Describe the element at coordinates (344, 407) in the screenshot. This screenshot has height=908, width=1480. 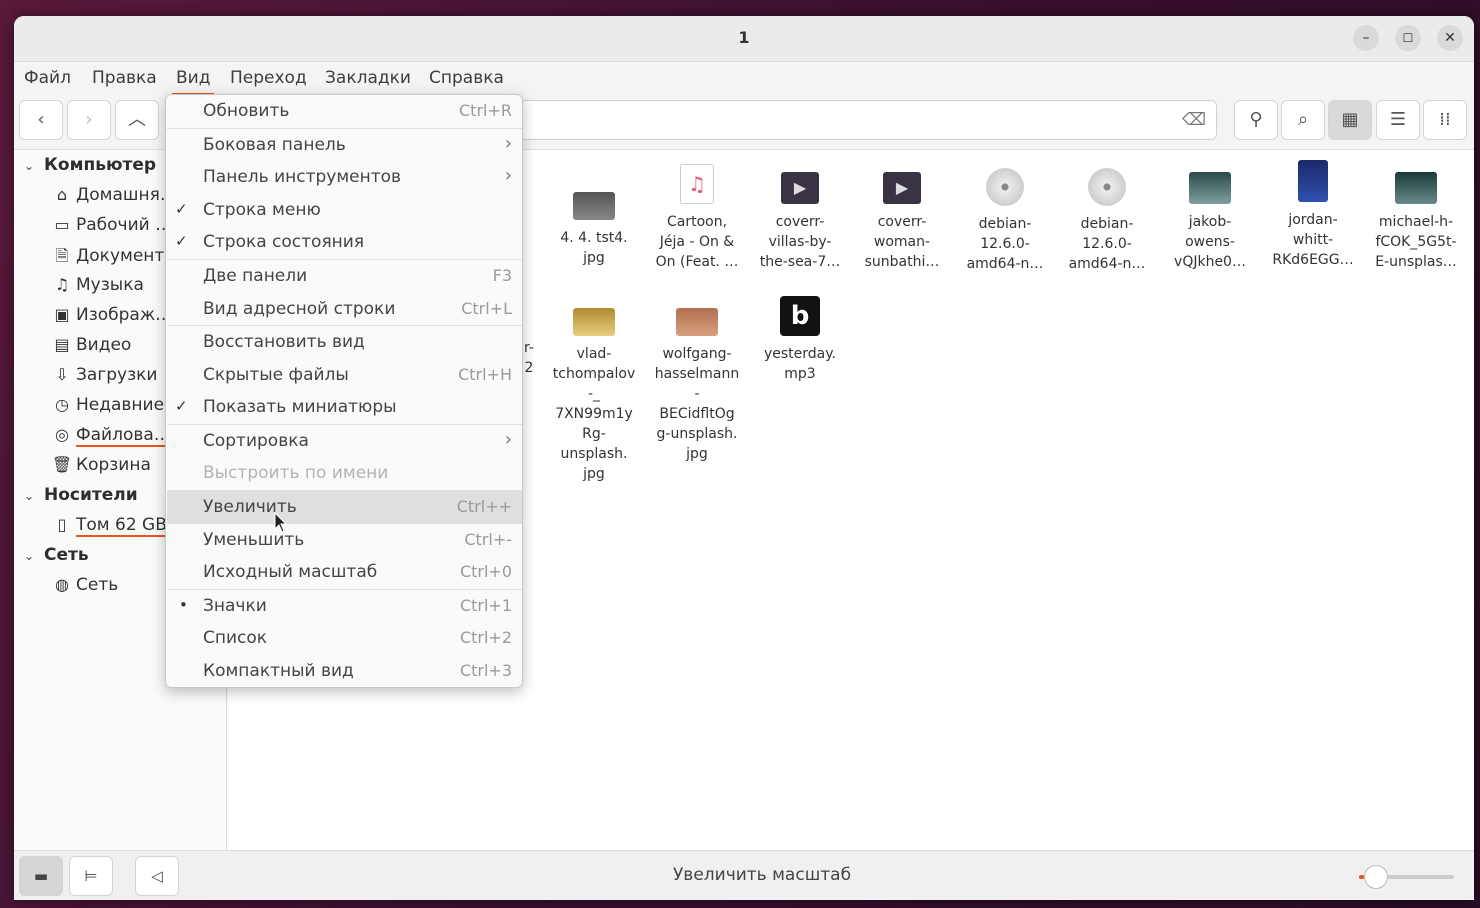
I see `menu-item-show-thumbnails: ✓ Показать миниатюры` at that location.